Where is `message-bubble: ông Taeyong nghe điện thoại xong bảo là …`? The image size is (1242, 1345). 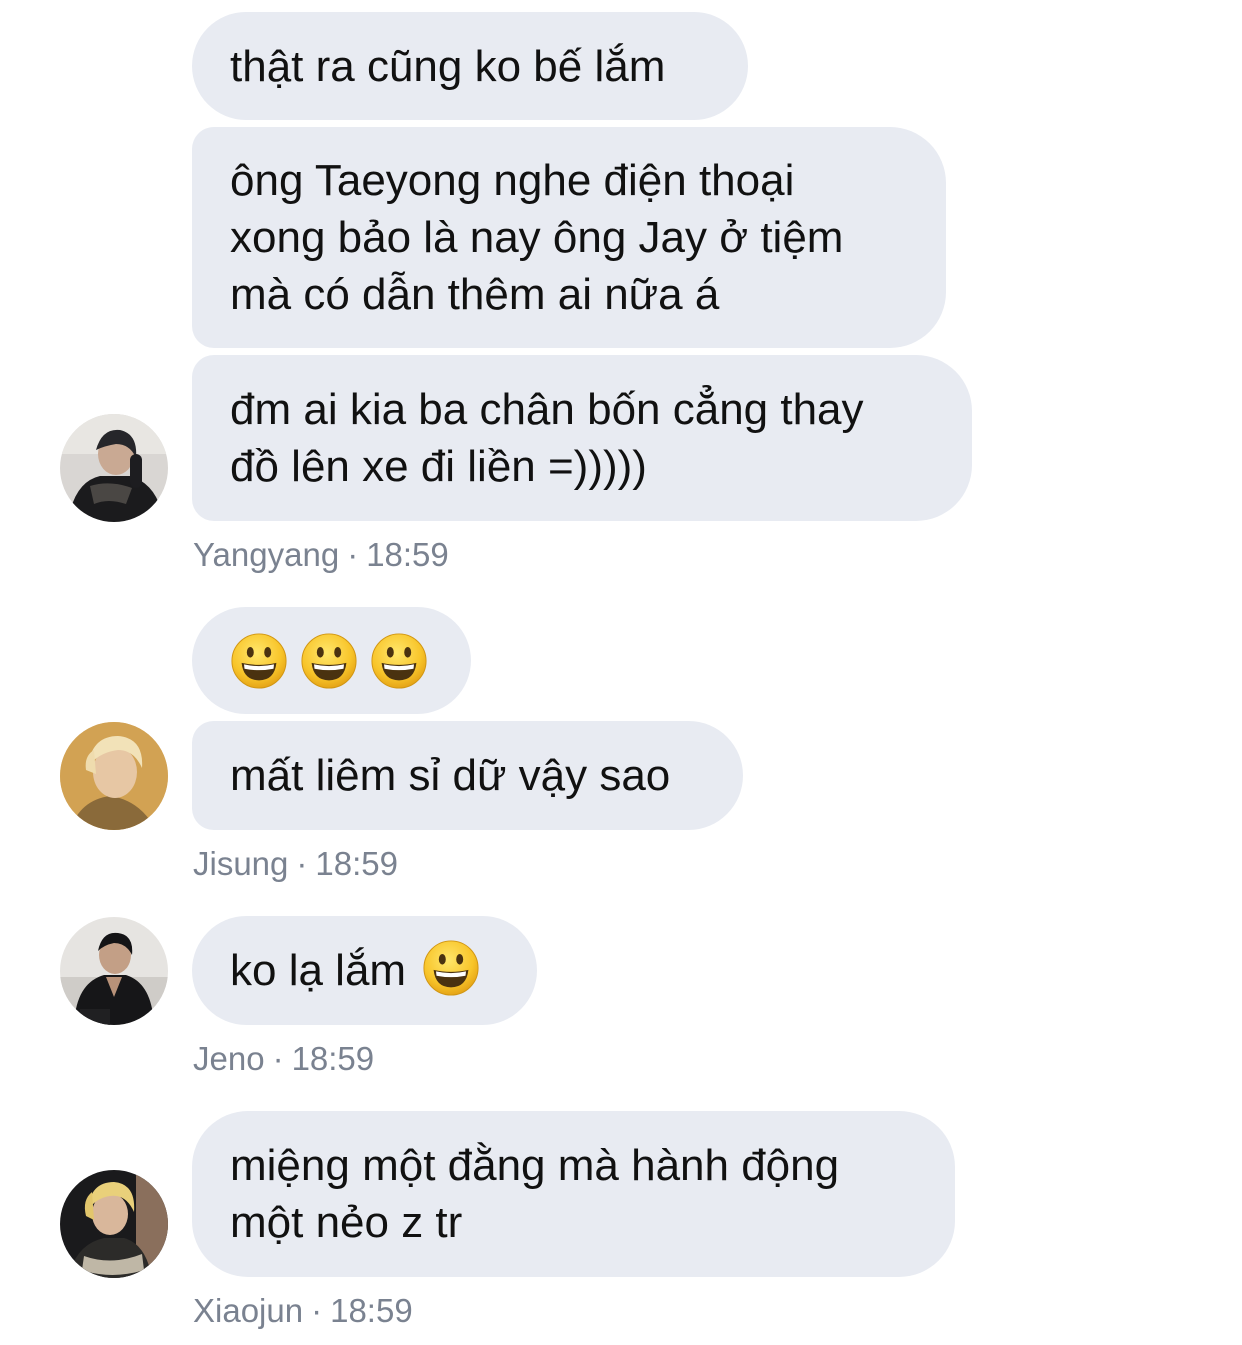 message-bubble: ông Taeyong nghe điện thoại xong bảo là … is located at coordinates (569, 237).